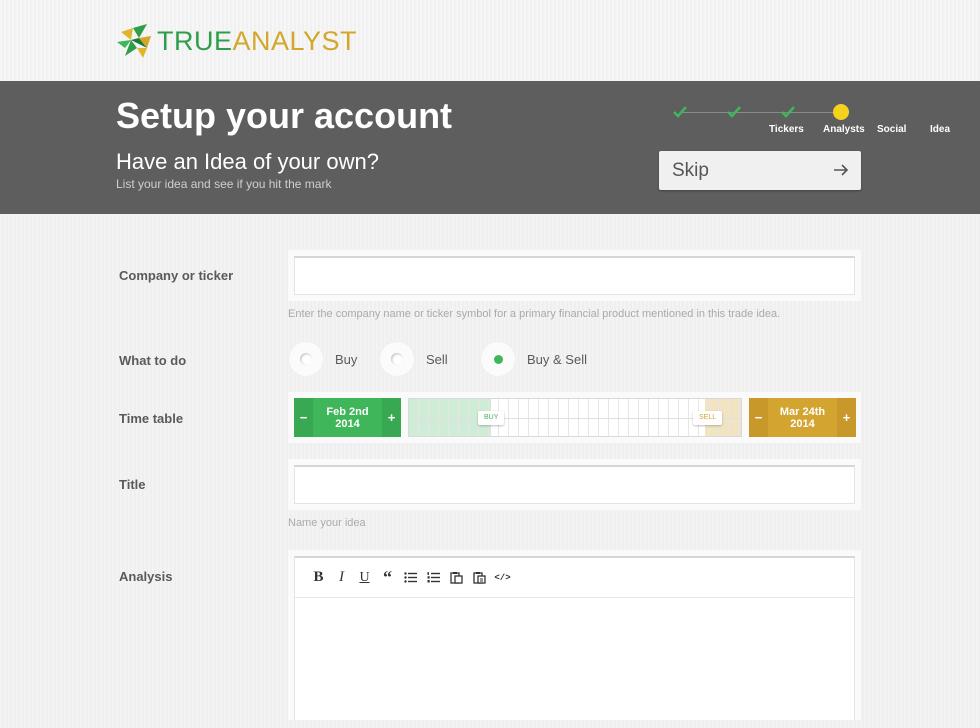 The width and height of the screenshot is (980, 728). I want to click on company-label: Company or ticker, so click(176, 275).